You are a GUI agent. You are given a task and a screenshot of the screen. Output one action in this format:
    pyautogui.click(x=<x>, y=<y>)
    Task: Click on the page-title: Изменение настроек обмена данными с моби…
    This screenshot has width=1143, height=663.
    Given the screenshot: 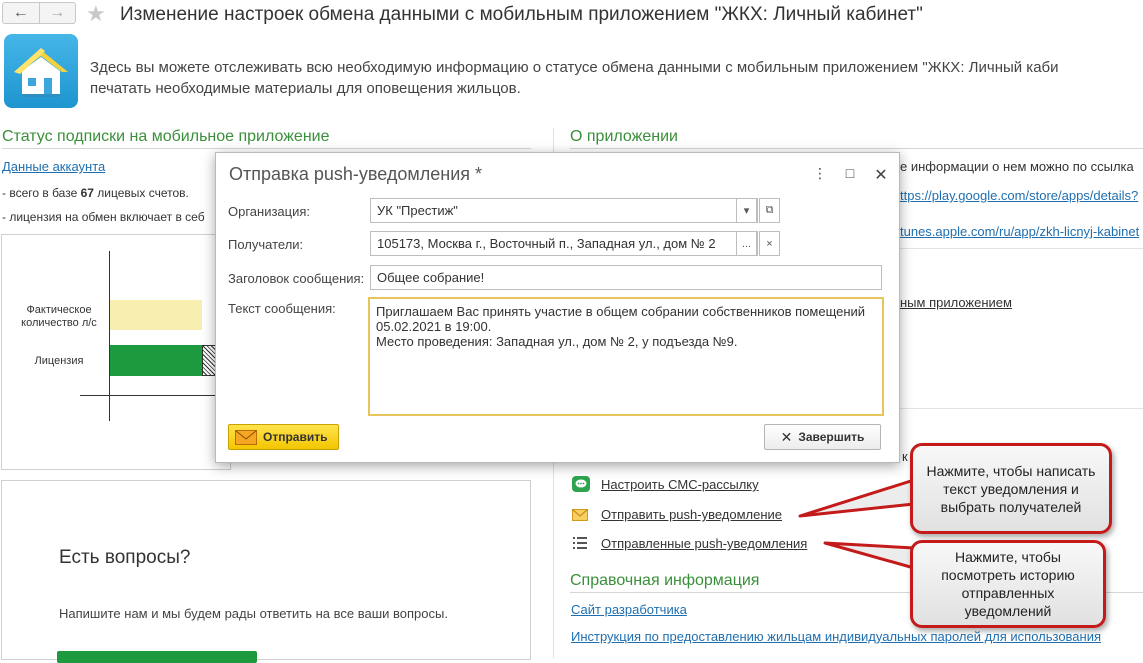 What is the action you would take?
    pyautogui.click(x=521, y=14)
    